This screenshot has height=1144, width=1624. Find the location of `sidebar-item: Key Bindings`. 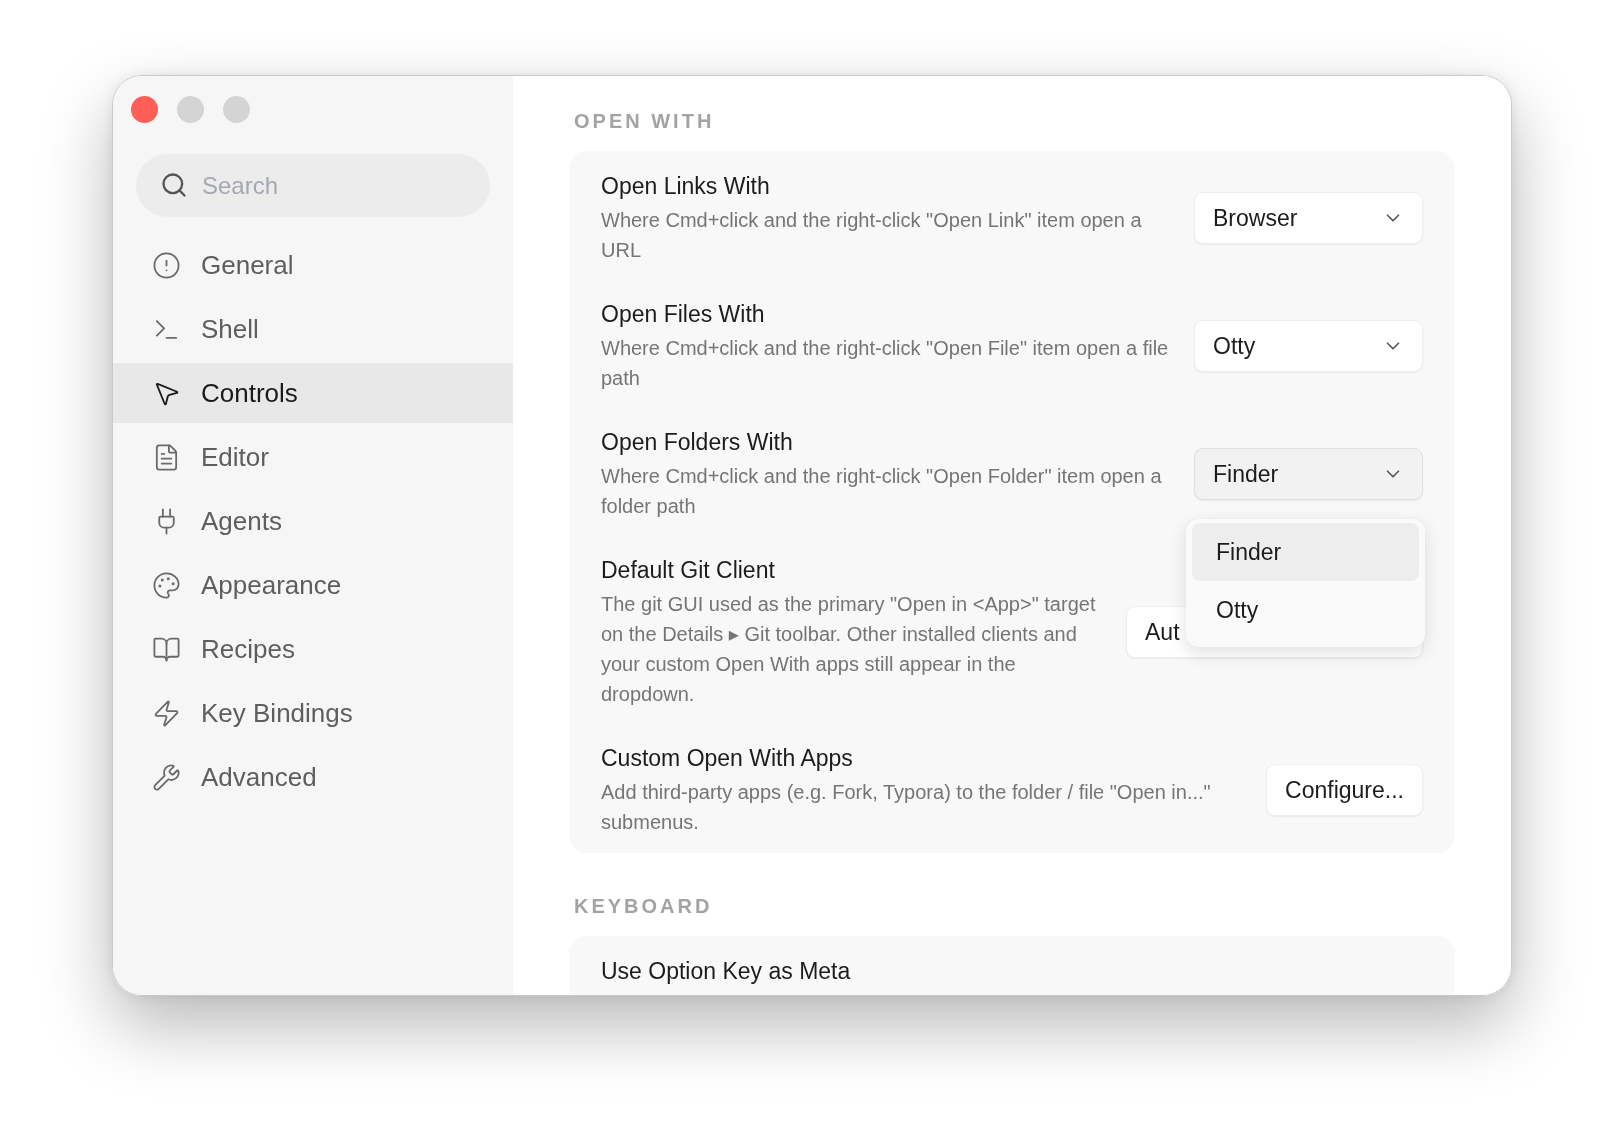

sidebar-item: Key Bindings is located at coordinates (313, 713).